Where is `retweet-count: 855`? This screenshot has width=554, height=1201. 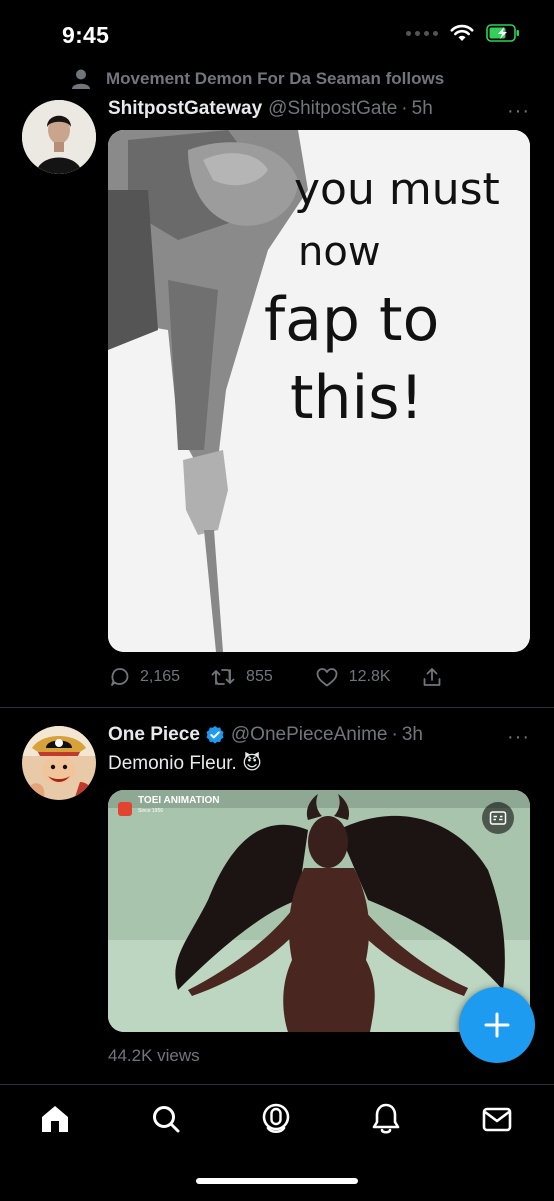
retweet-count: 855 is located at coordinates (259, 676).